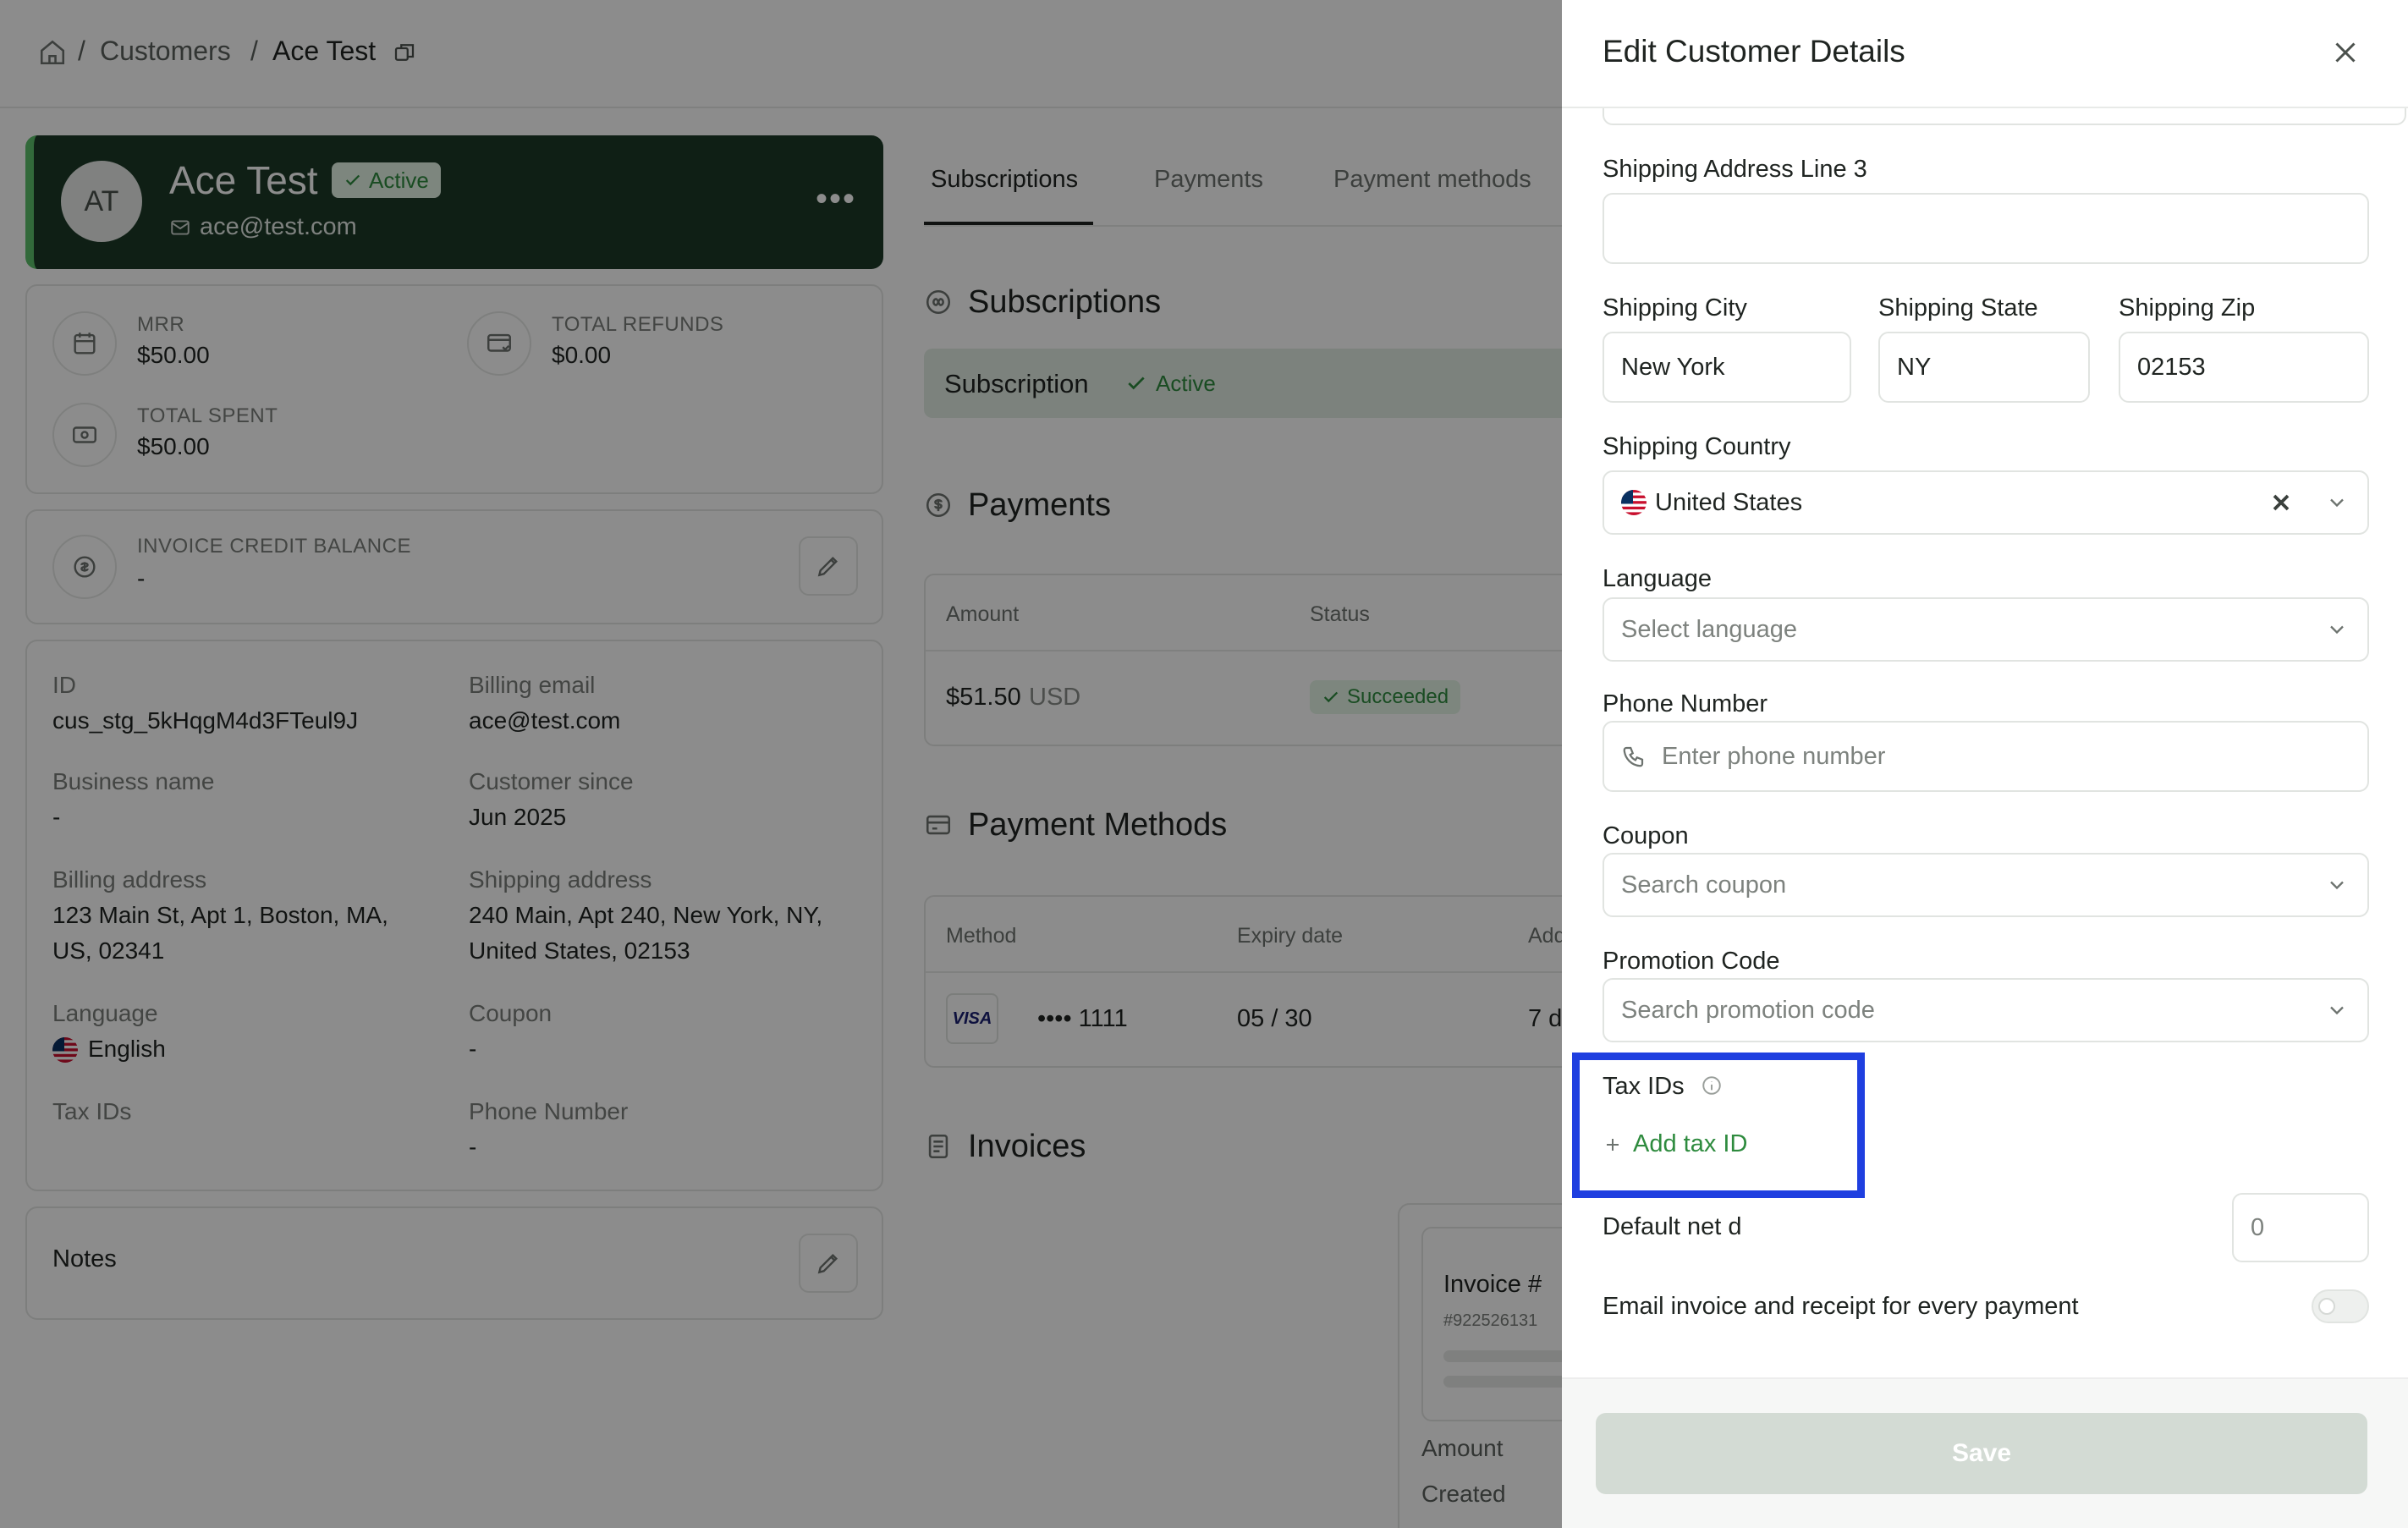  I want to click on phone-number-input: Enter phone number, so click(1986, 756).